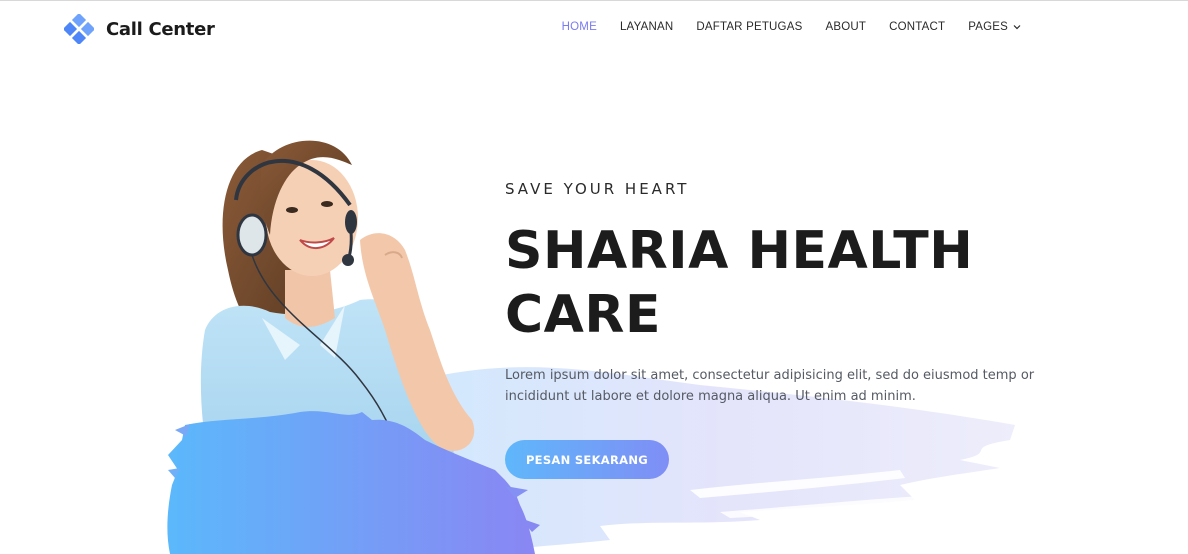 The height and width of the screenshot is (554, 1188). What do you see at coordinates (579, 27) in the screenshot?
I see `nav-item-home: HOME` at bounding box center [579, 27].